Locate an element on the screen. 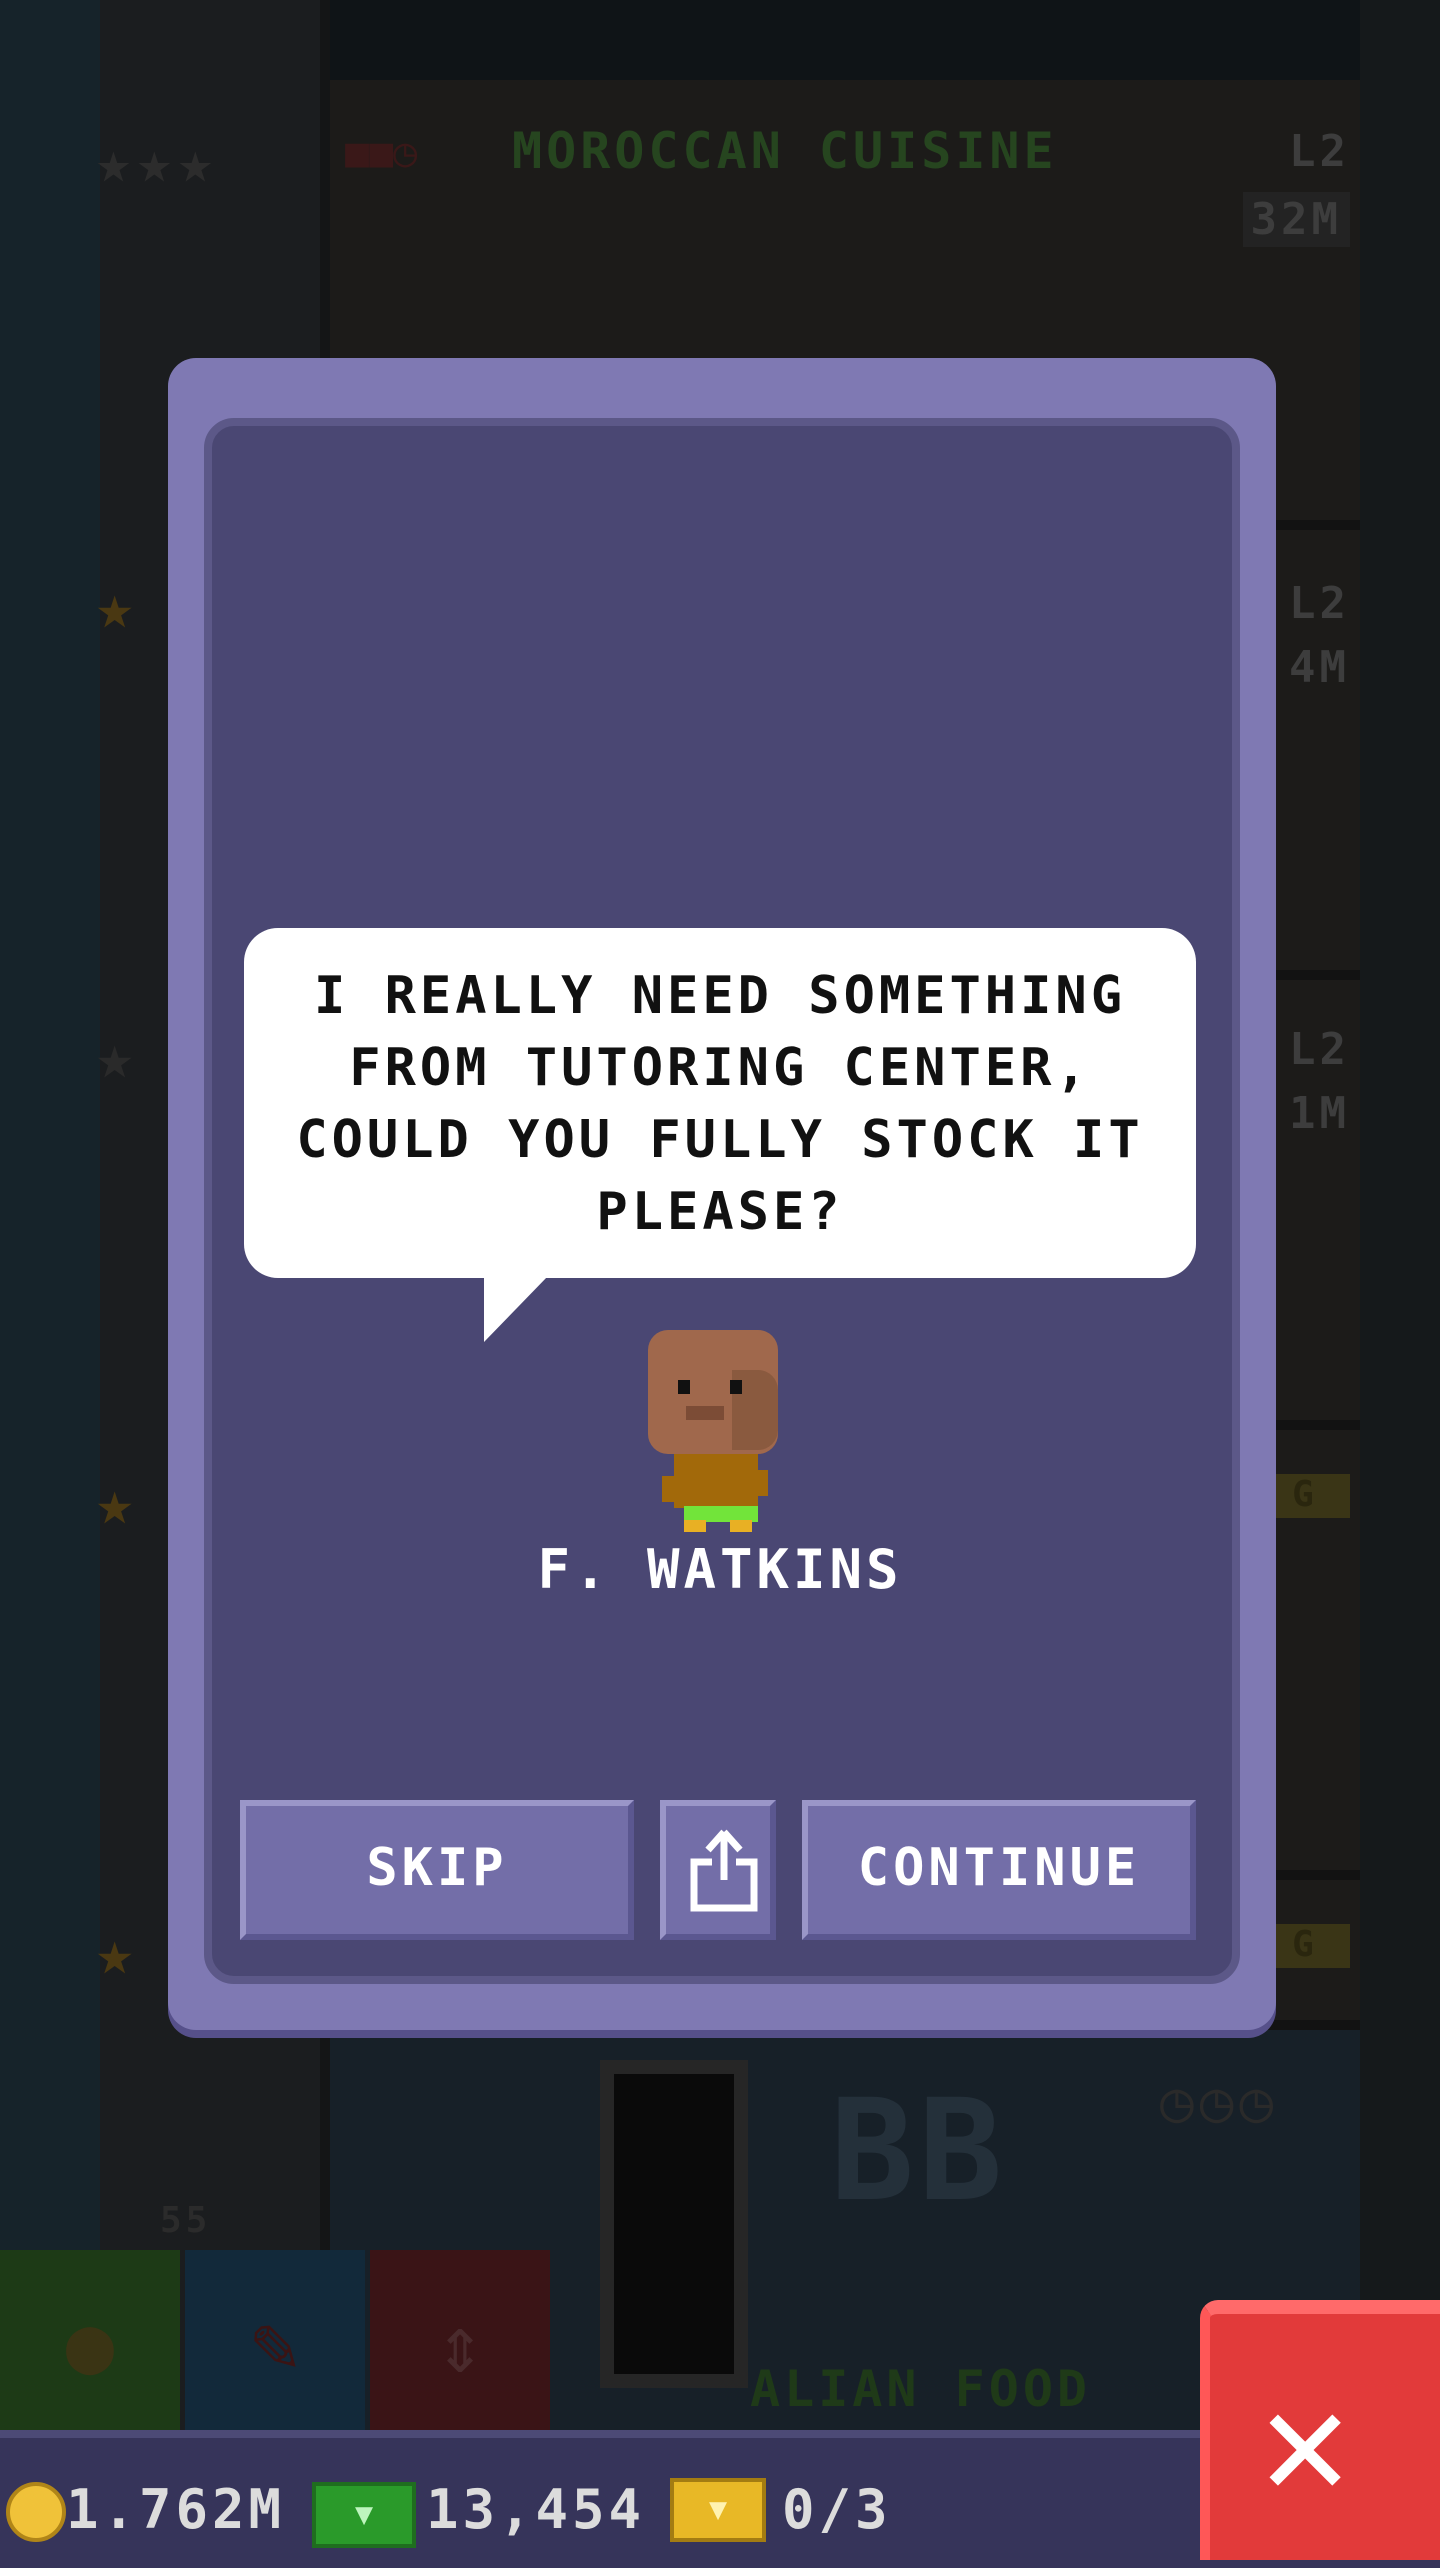 This screenshot has width=1440, height=2568. skip-button: SKIP is located at coordinates (437, 1870).